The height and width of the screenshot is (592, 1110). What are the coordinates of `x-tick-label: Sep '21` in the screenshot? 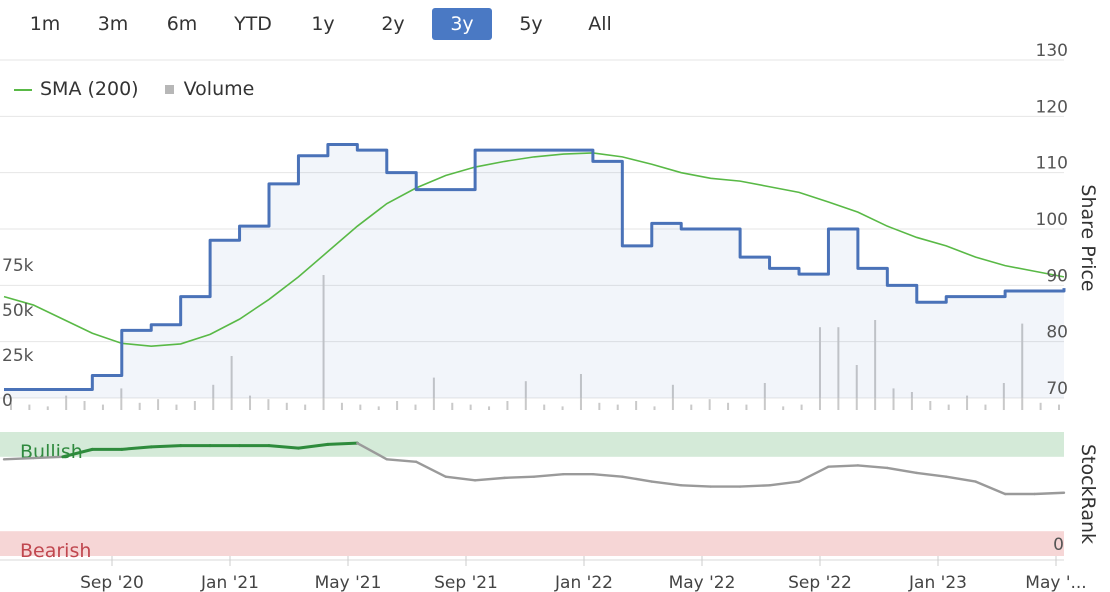 It's located at (466, 582).